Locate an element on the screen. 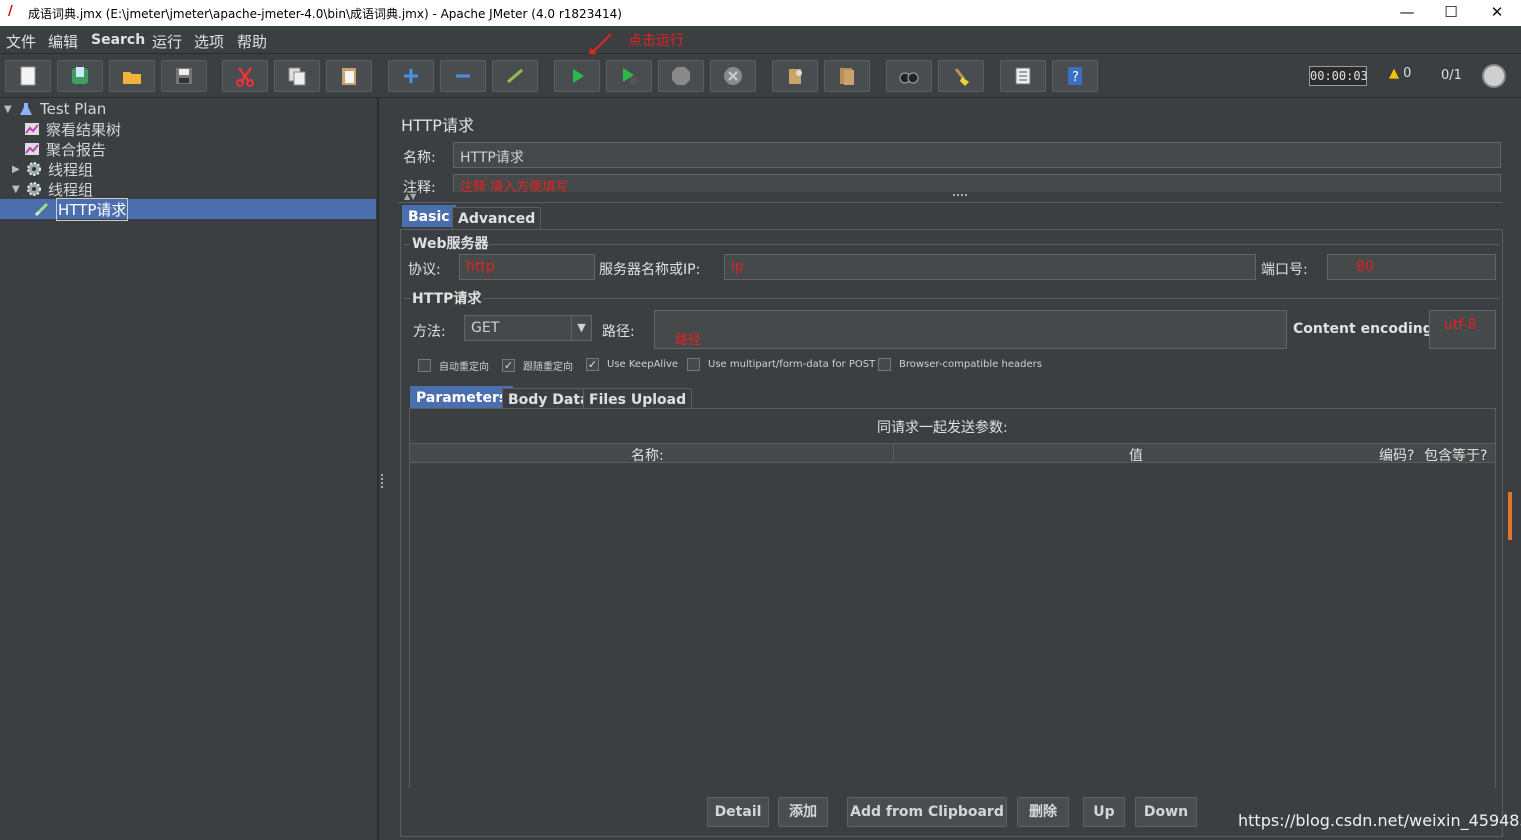 This screenshot has width=1521, height=840. port-label: 端口号: is located at coordinates (1284, 270).